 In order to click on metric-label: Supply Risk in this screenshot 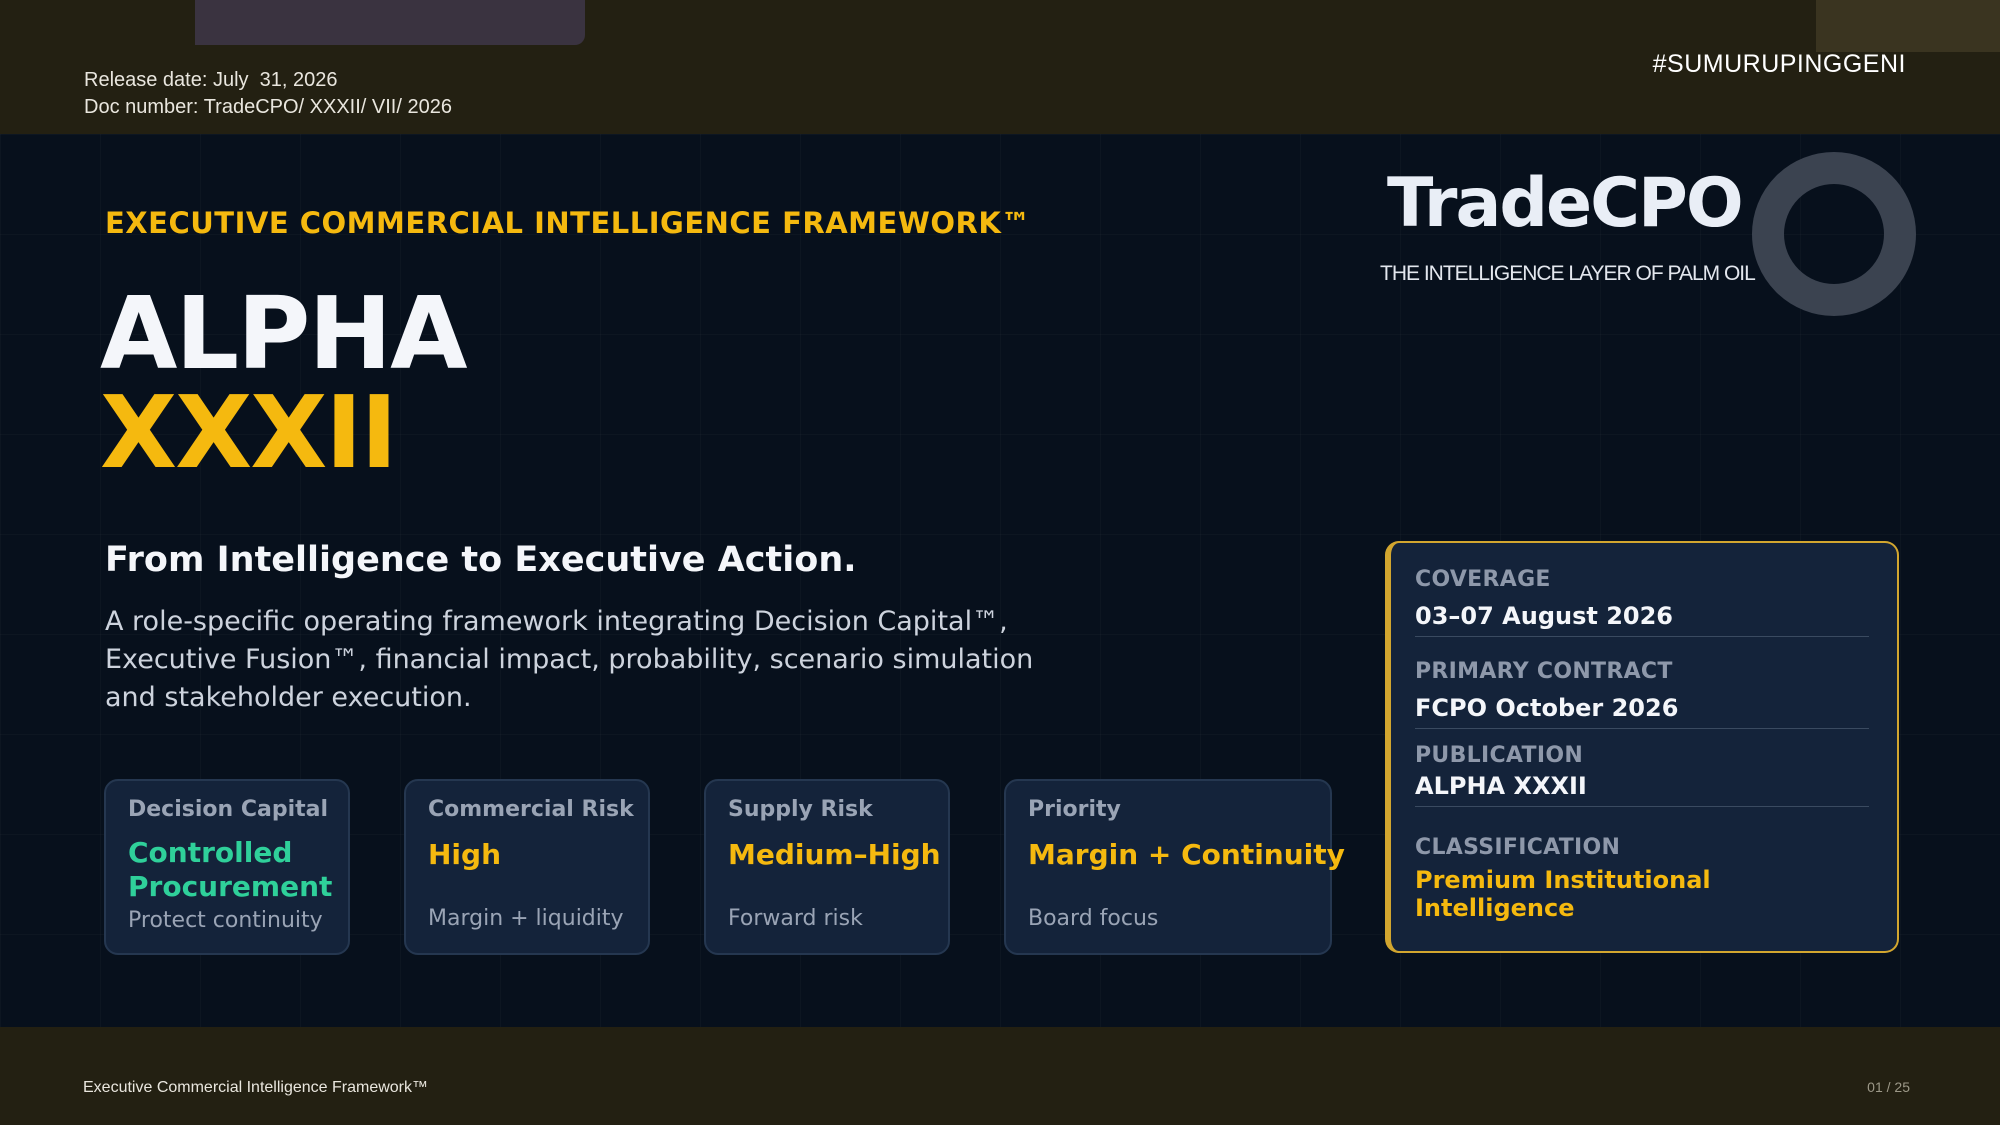, I will do `click(800, 809)`.